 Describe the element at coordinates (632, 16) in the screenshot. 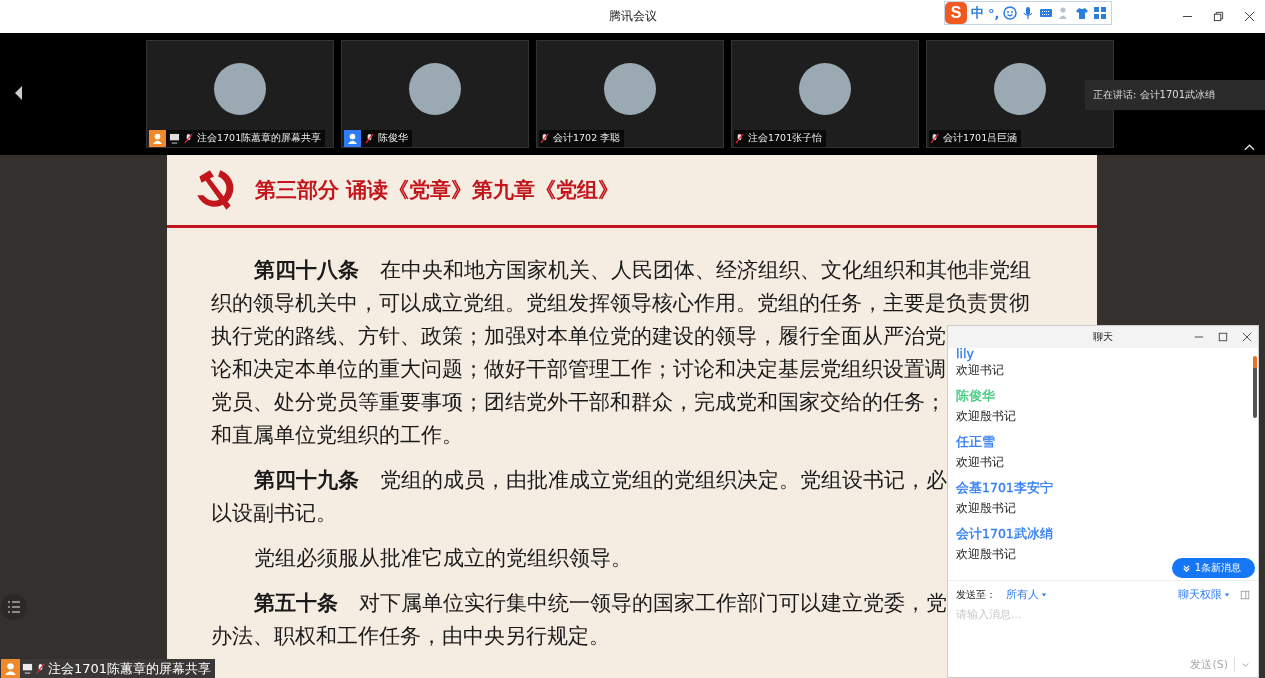

I see `window-title: 腾讯会议` at that location.